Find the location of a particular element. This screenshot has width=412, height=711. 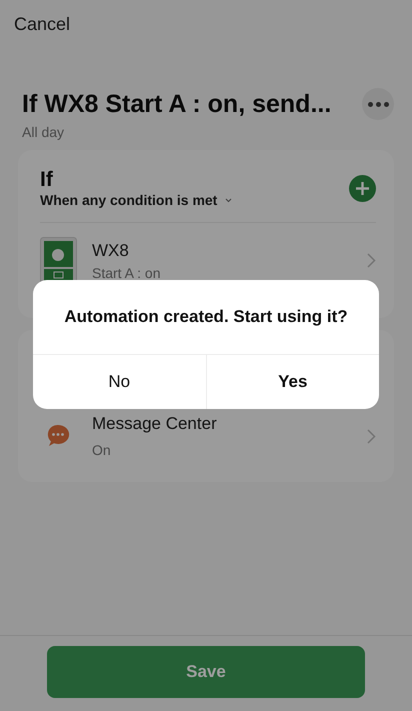

schedule-text: All day is located at coordinates (43, 131).